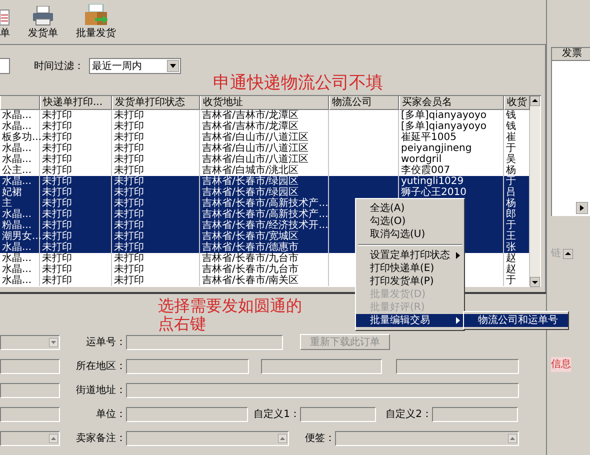  What do you see at coordinates (428, 137) in the screenshot?
I see `table-cell: 崔延平1005` at bounding box center [428, 137].